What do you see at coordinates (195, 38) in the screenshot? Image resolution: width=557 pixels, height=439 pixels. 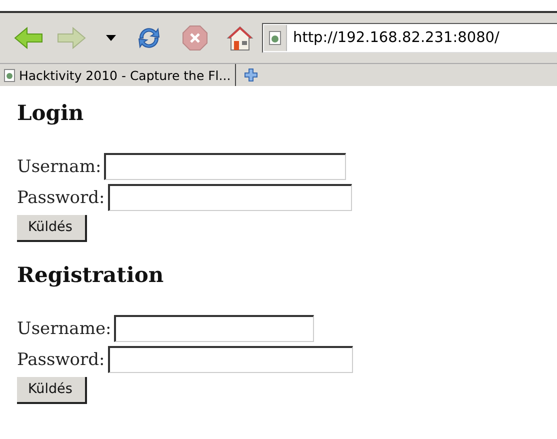 I see `stop-icon` at bounding box center [195, 38].